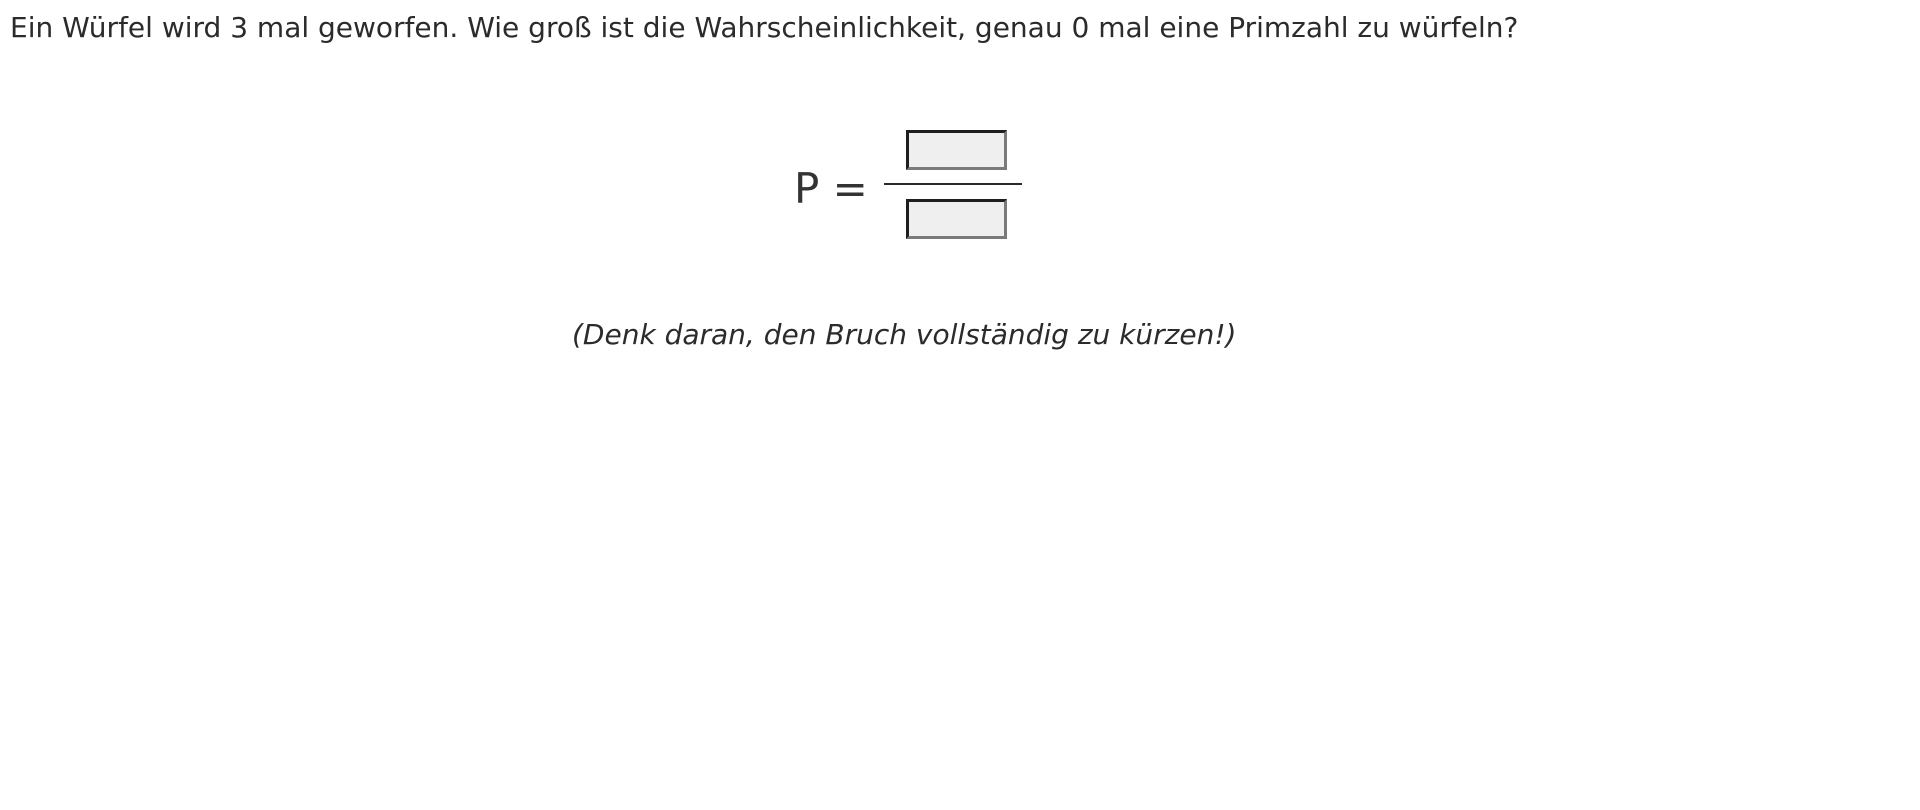 The width and height of the screenshot is (1920, 810). Describe the element at coordinates (831, 188) in the screenshot. I see `equation-lhs: P =` at that location.